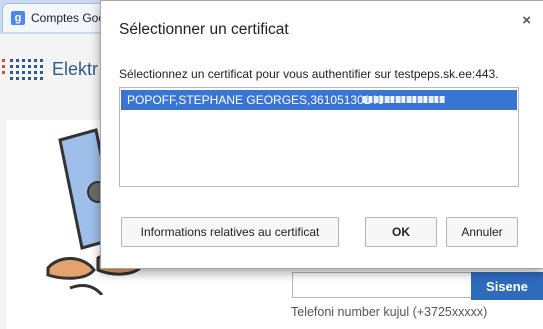 The width and height of the screenshot is (543, 329). I want to click on browser-tab-title: Comptes Goo, so click(68, 18).